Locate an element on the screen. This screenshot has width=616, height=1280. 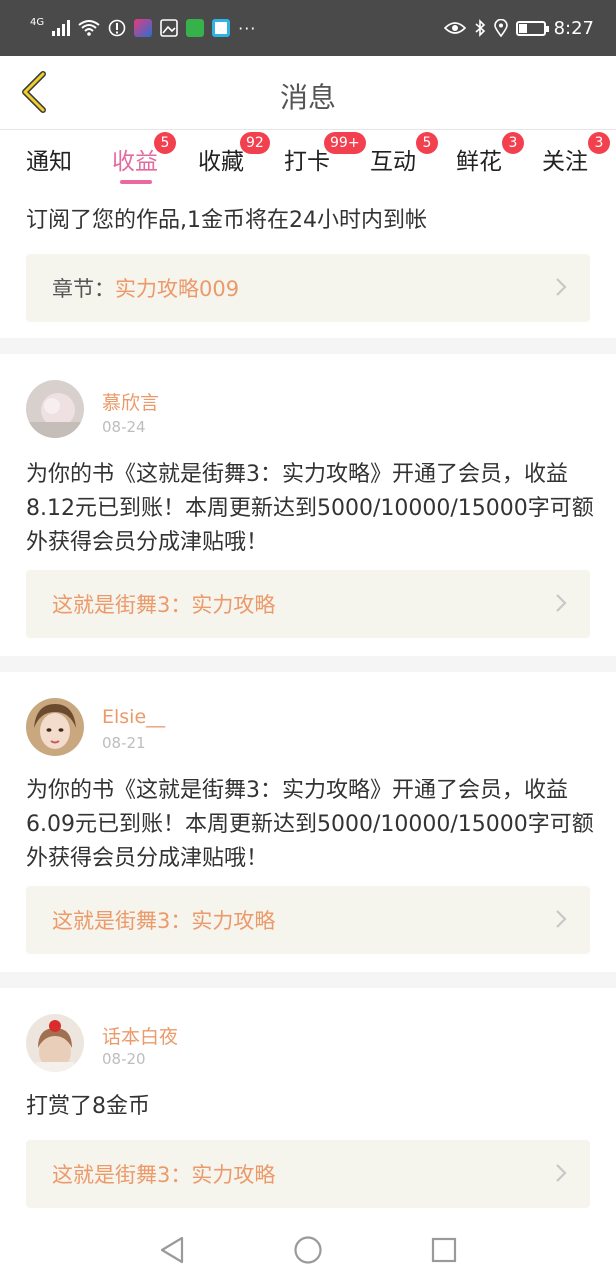
active-tab-indicator is located at coordinates (136, 182).